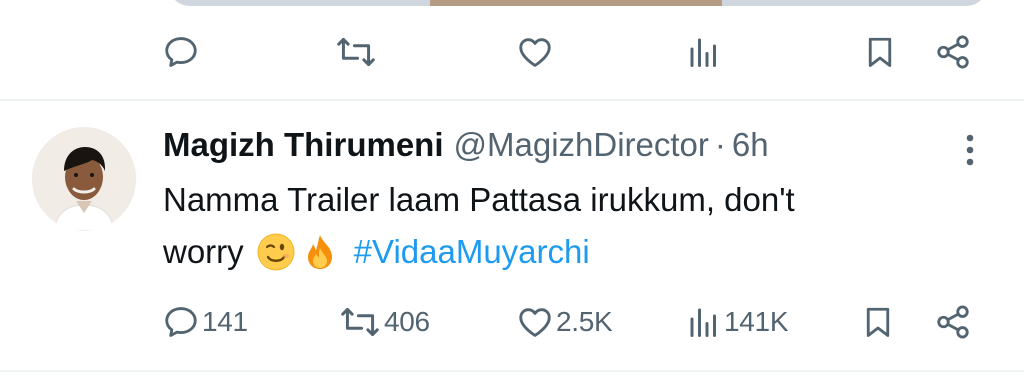 The image size is (1024, 378). I want to click on view-count: 141K, so click(756, 321).